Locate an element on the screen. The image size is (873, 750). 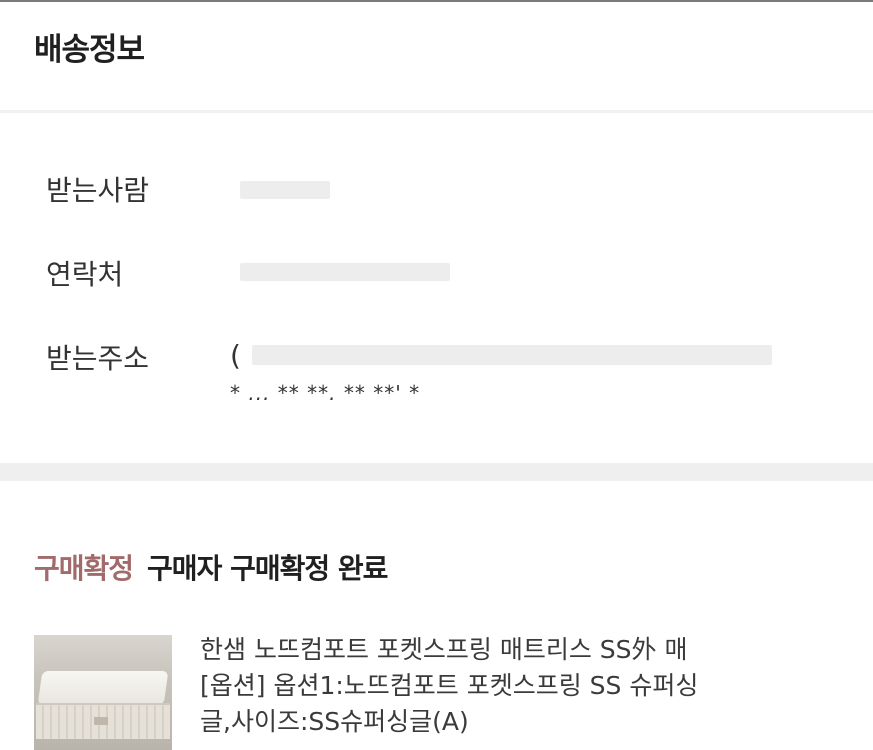
mattress-top-shape is located at coordinates (103, 688).